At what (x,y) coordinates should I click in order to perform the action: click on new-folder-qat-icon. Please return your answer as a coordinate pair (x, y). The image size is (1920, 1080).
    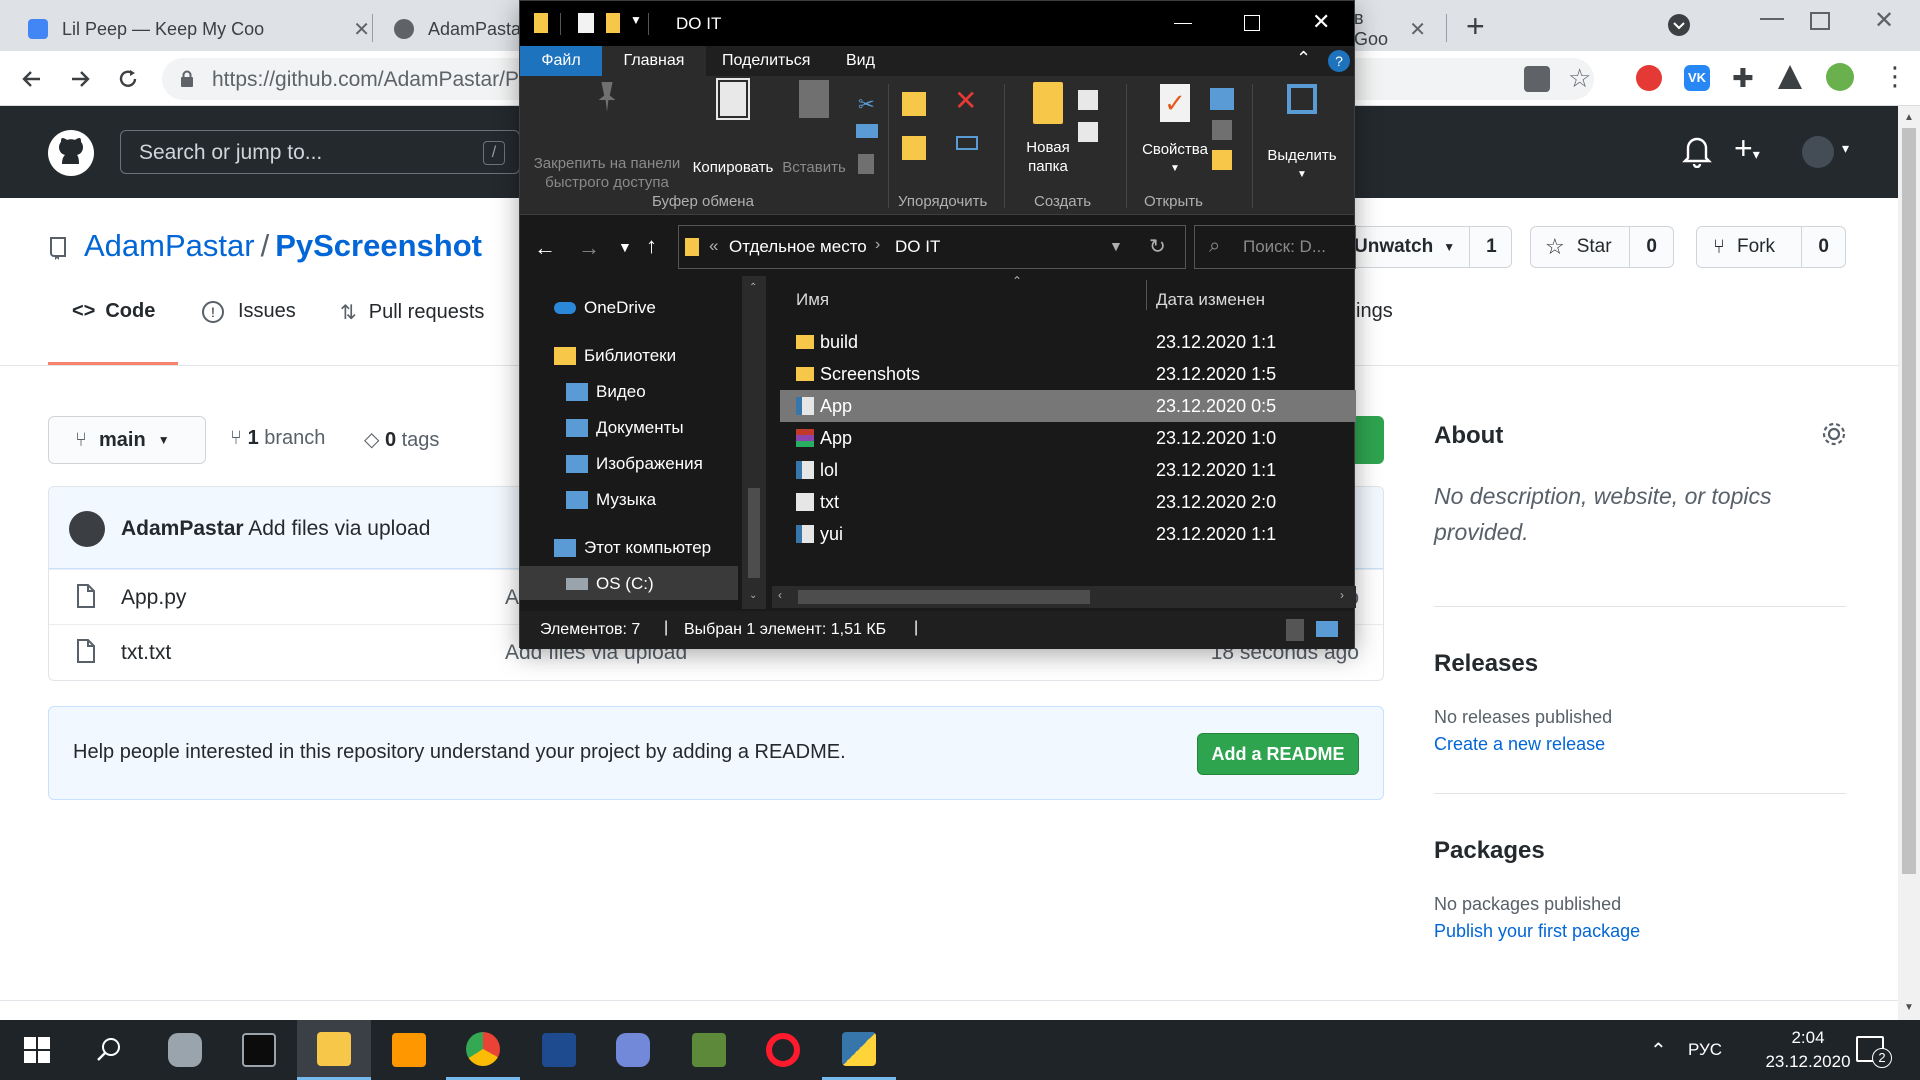
    Looking at the image, I should click on (613, 23).